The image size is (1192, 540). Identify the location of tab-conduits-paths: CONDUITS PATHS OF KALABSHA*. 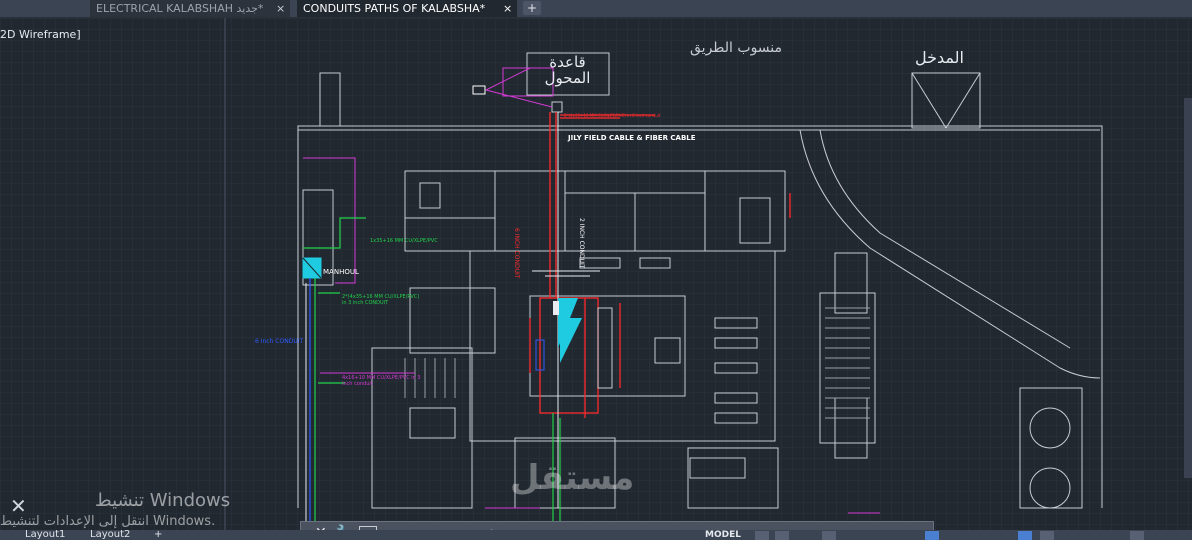
(407, 8).